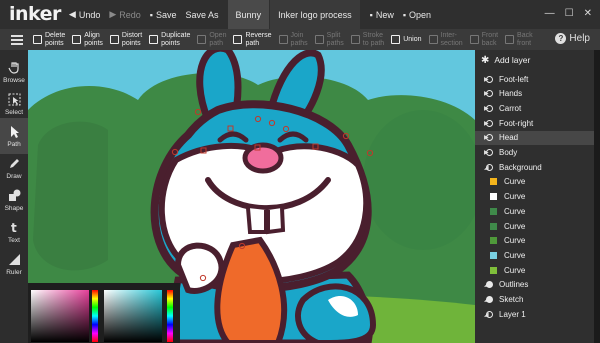  Describe the element at coordinates (569, 13) in the screenshot. I see `maximize-icon: ☐` at that location.